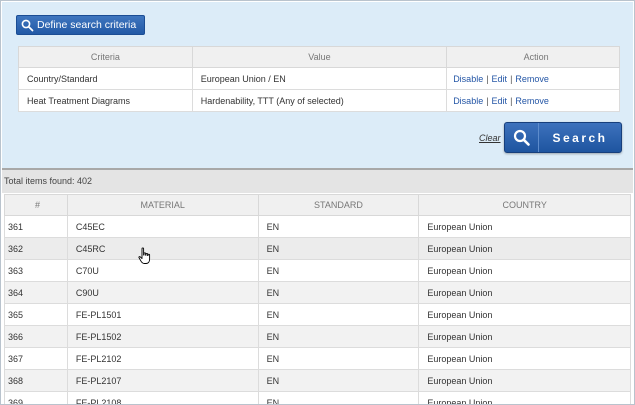  I want to click on row-number: 367, so click(36, 358).